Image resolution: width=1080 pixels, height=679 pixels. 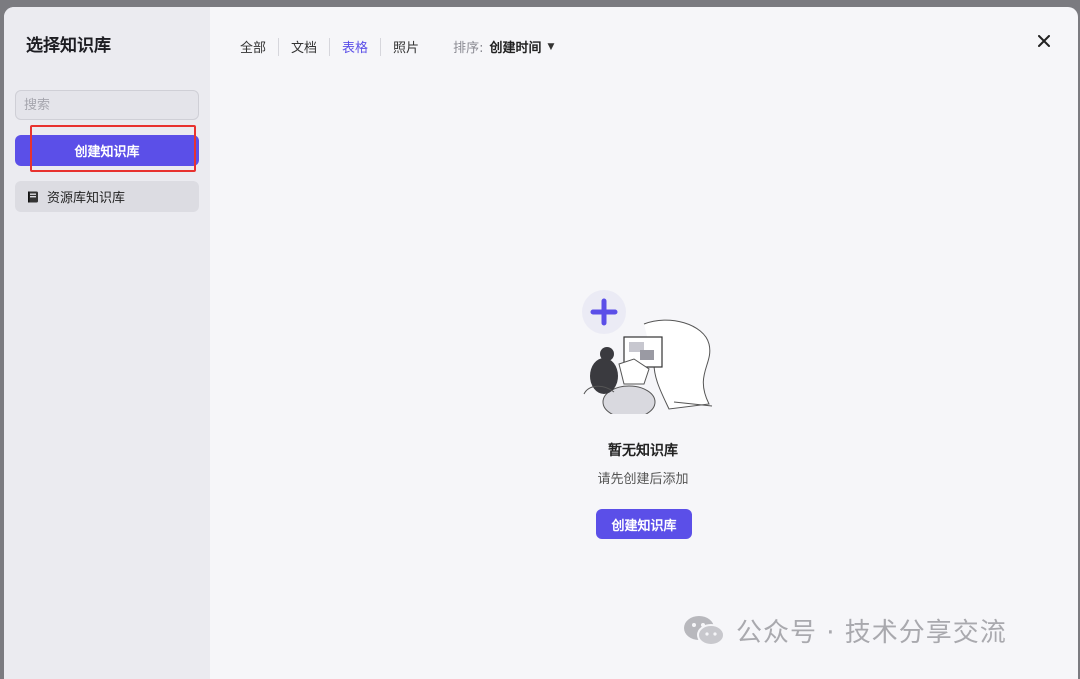 I want to click on tab-documents: 文档, so click(x=305, y=46).